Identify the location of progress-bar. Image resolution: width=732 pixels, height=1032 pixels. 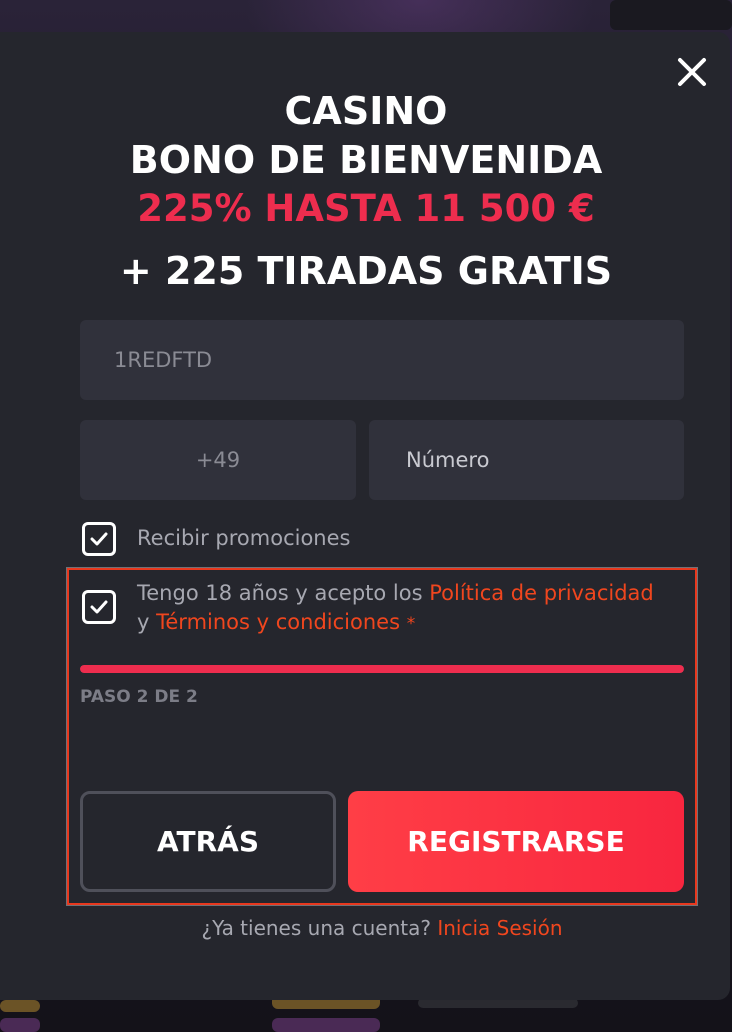
(382, 669).